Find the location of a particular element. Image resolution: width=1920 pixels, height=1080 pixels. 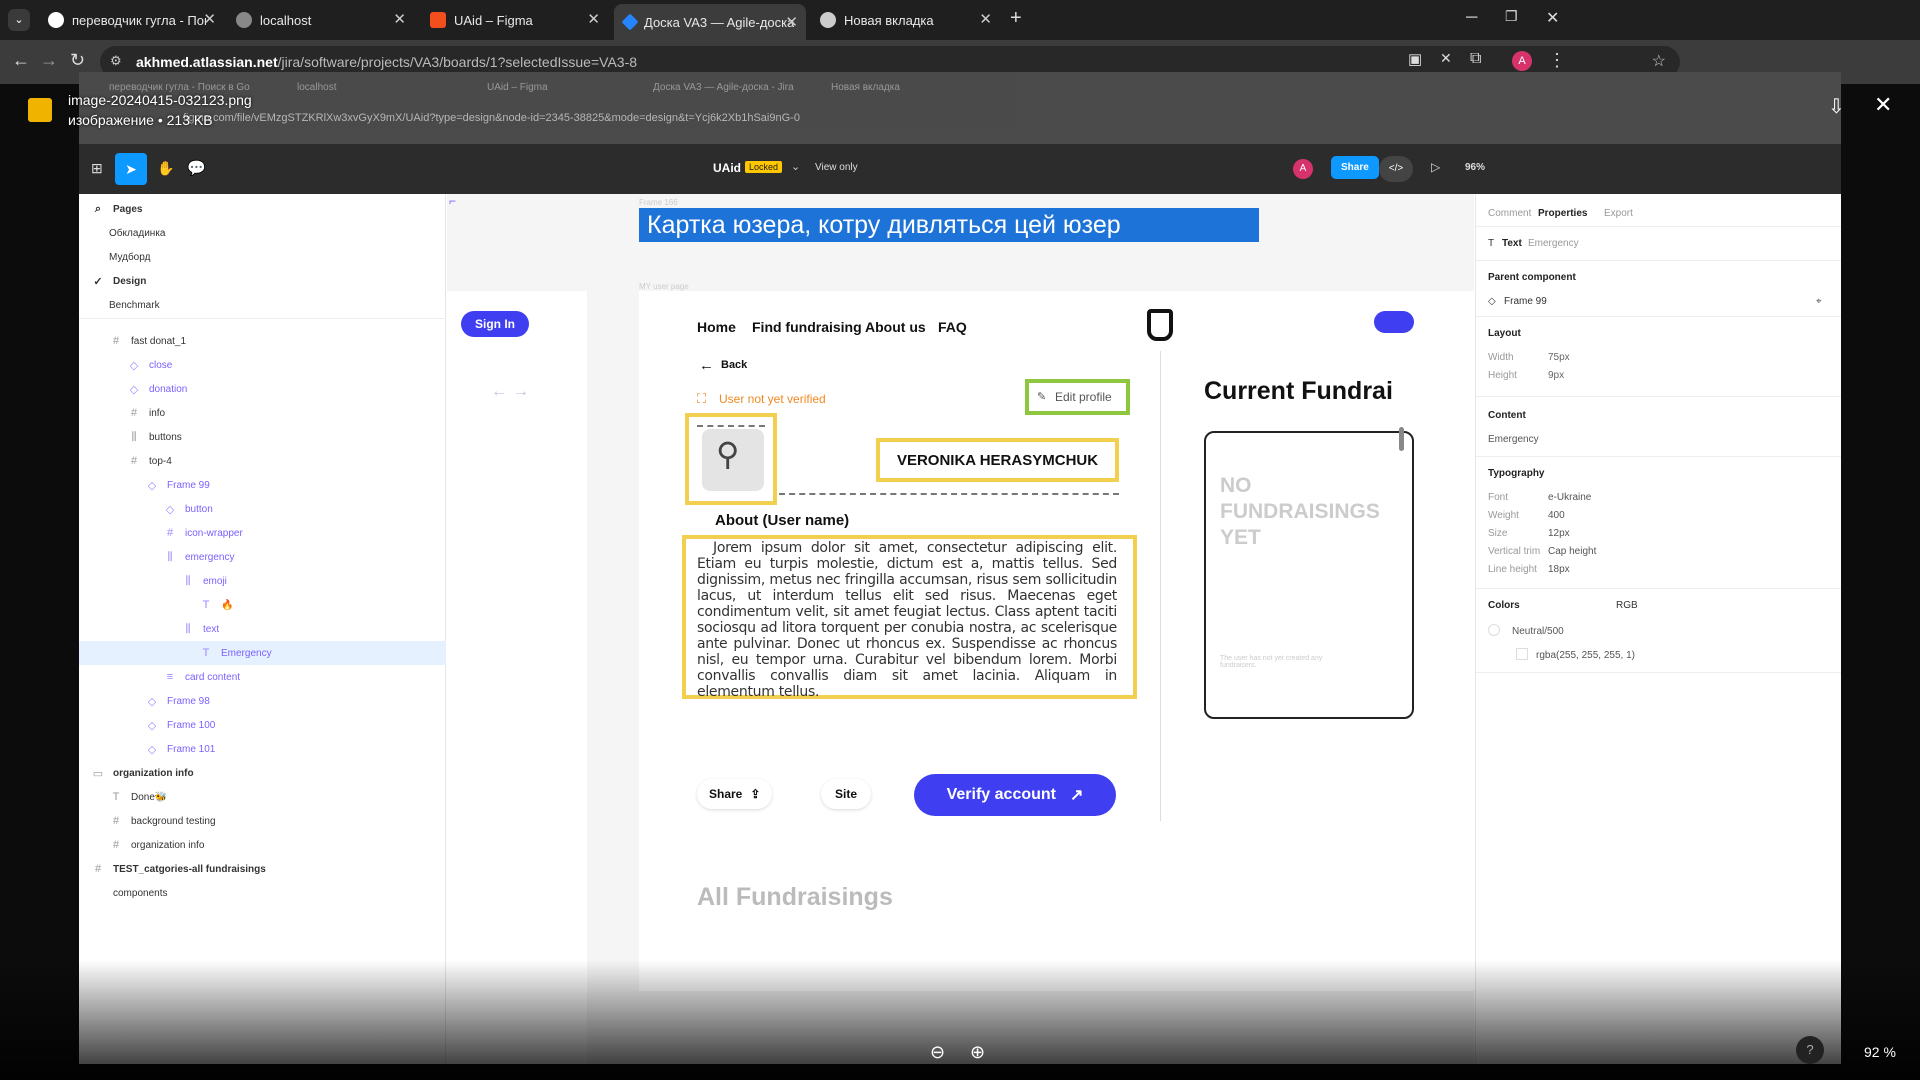

tab-search-icon: ⌄ is located at coordinates (19, 20).